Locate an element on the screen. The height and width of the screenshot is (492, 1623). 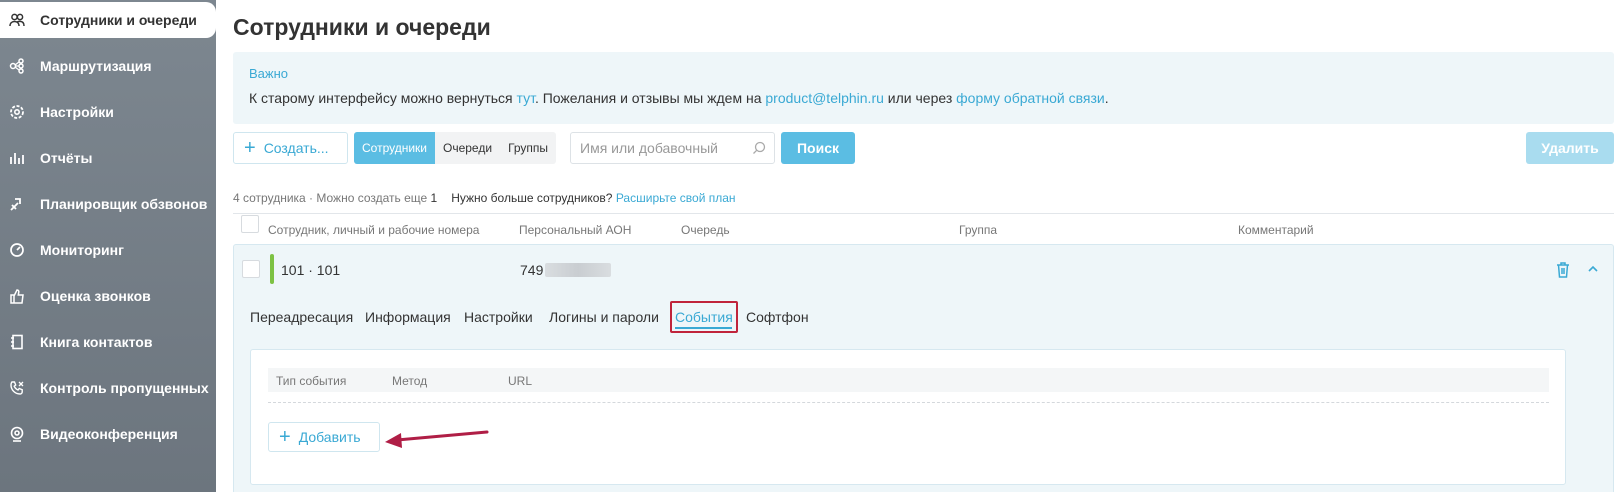
sidebar-item-label: Сотрудники и очереди is located at coordinates (118, 20).